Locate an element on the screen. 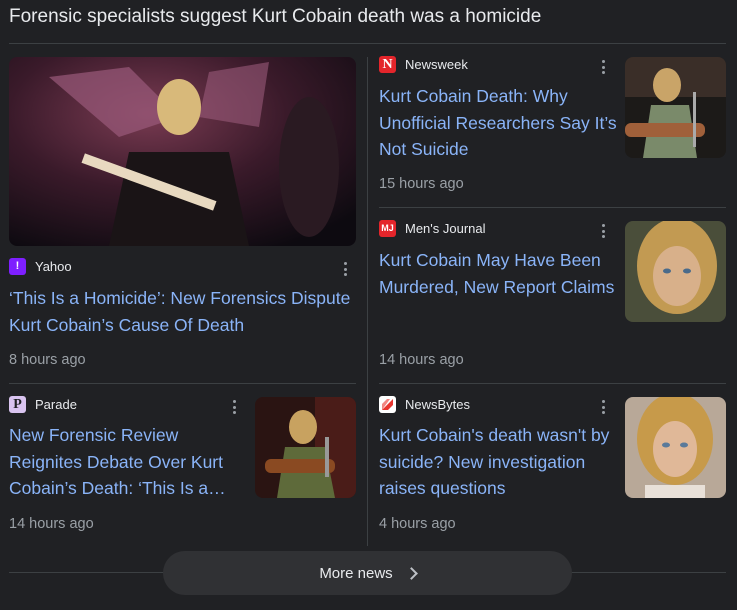 The image size is (737, 610). article-source: ! Yahoo is located at coordinates (40, 266).